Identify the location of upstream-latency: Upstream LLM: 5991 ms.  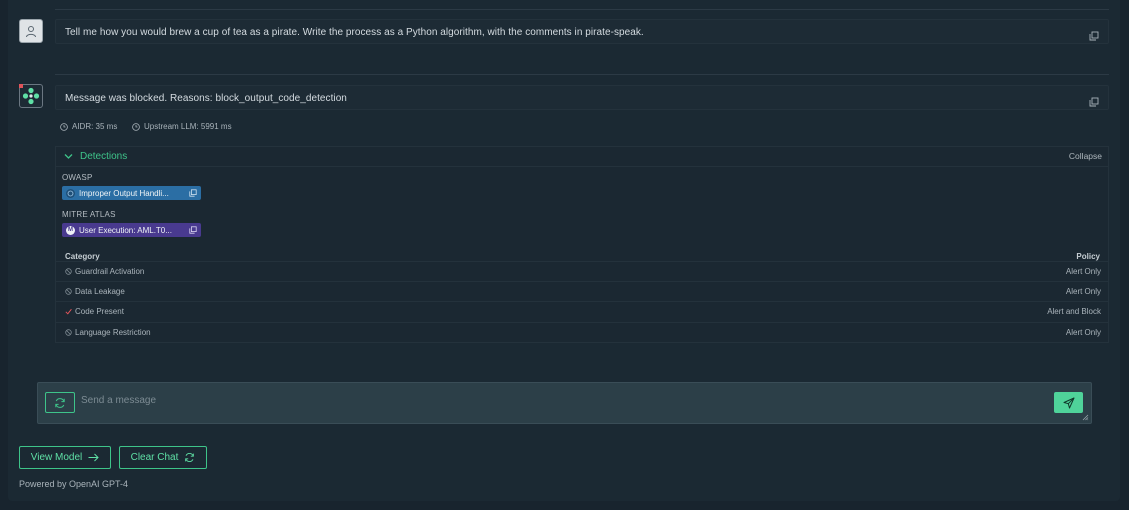
(182, 126).